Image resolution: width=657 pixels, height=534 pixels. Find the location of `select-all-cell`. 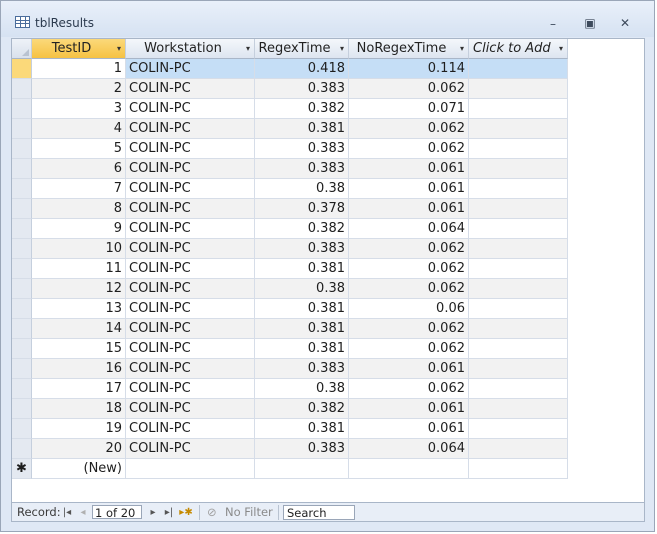

select-all-cell is located at coordinates (22, 49).